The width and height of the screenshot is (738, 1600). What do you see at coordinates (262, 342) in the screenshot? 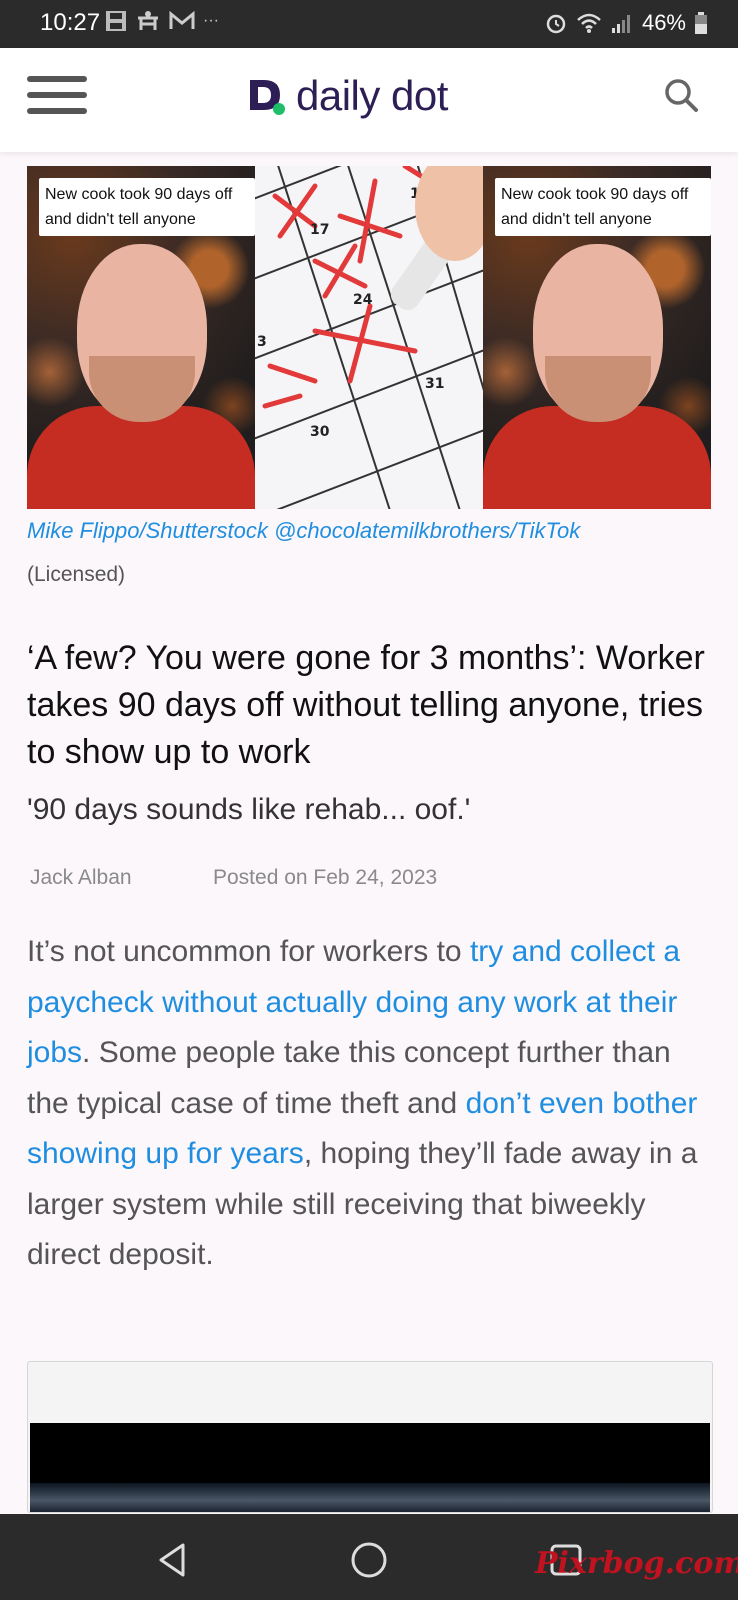
I see `calendar-number: 3` at bounding box center [262, 342].